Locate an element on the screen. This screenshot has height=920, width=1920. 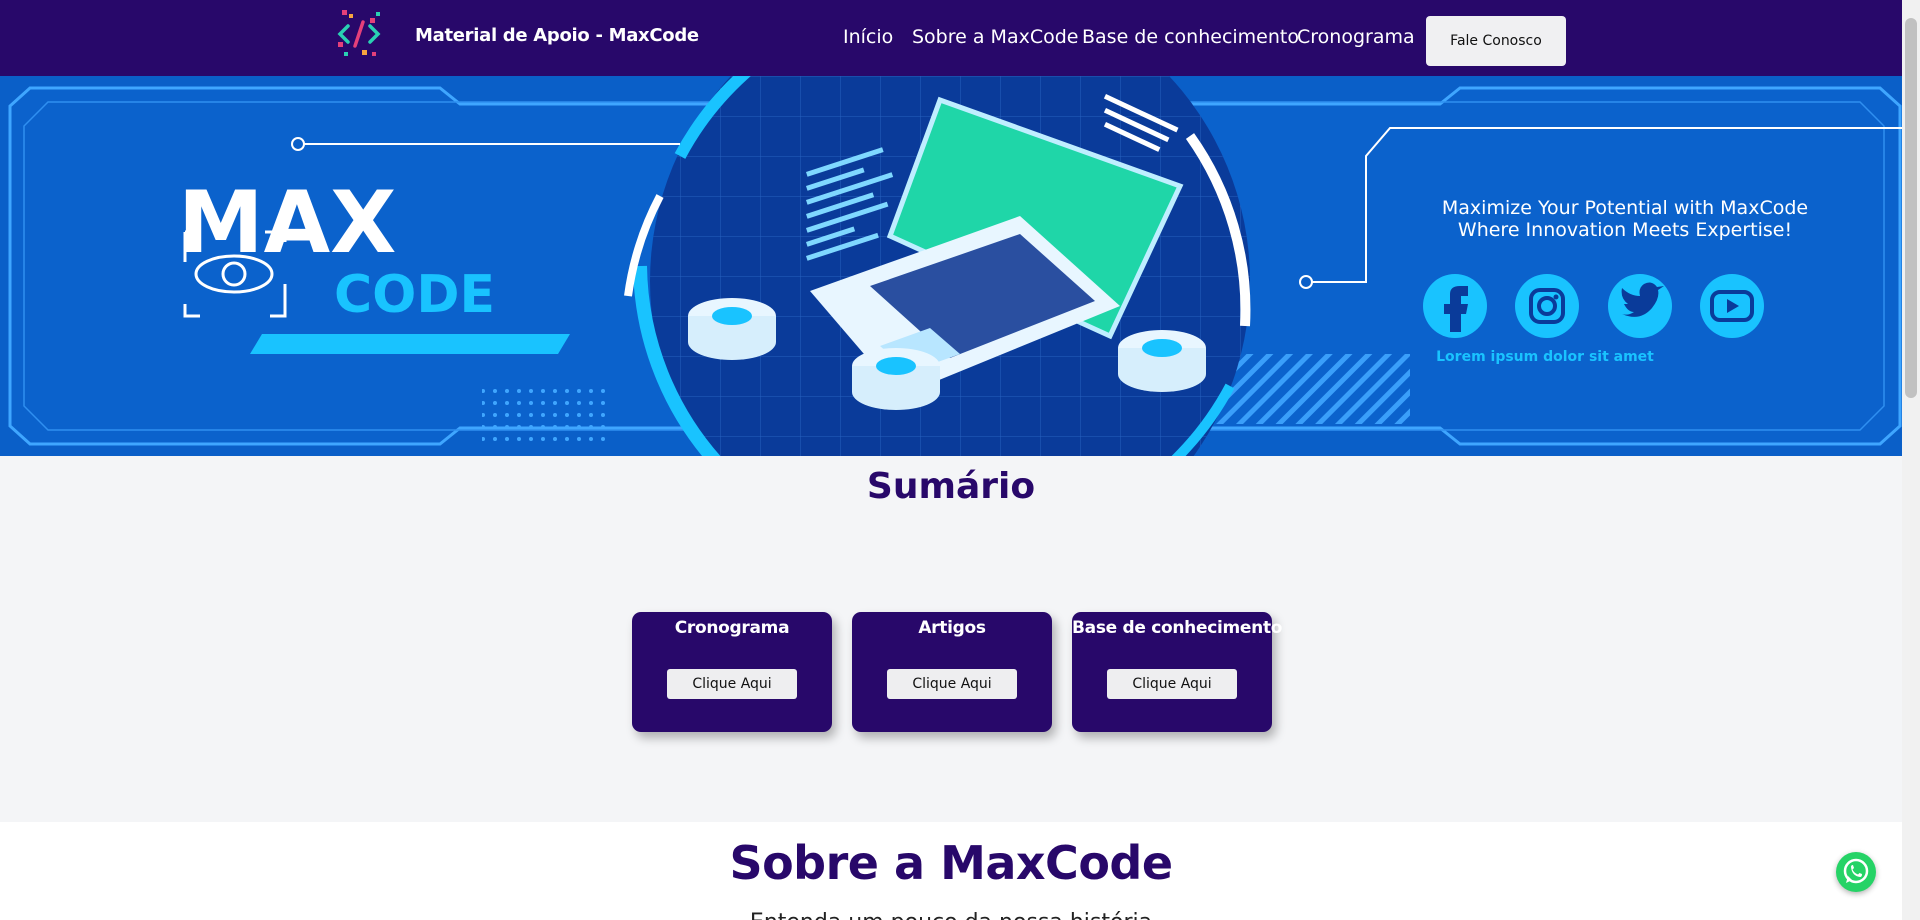
facebook-icon is located at coordinates (1455, 306).